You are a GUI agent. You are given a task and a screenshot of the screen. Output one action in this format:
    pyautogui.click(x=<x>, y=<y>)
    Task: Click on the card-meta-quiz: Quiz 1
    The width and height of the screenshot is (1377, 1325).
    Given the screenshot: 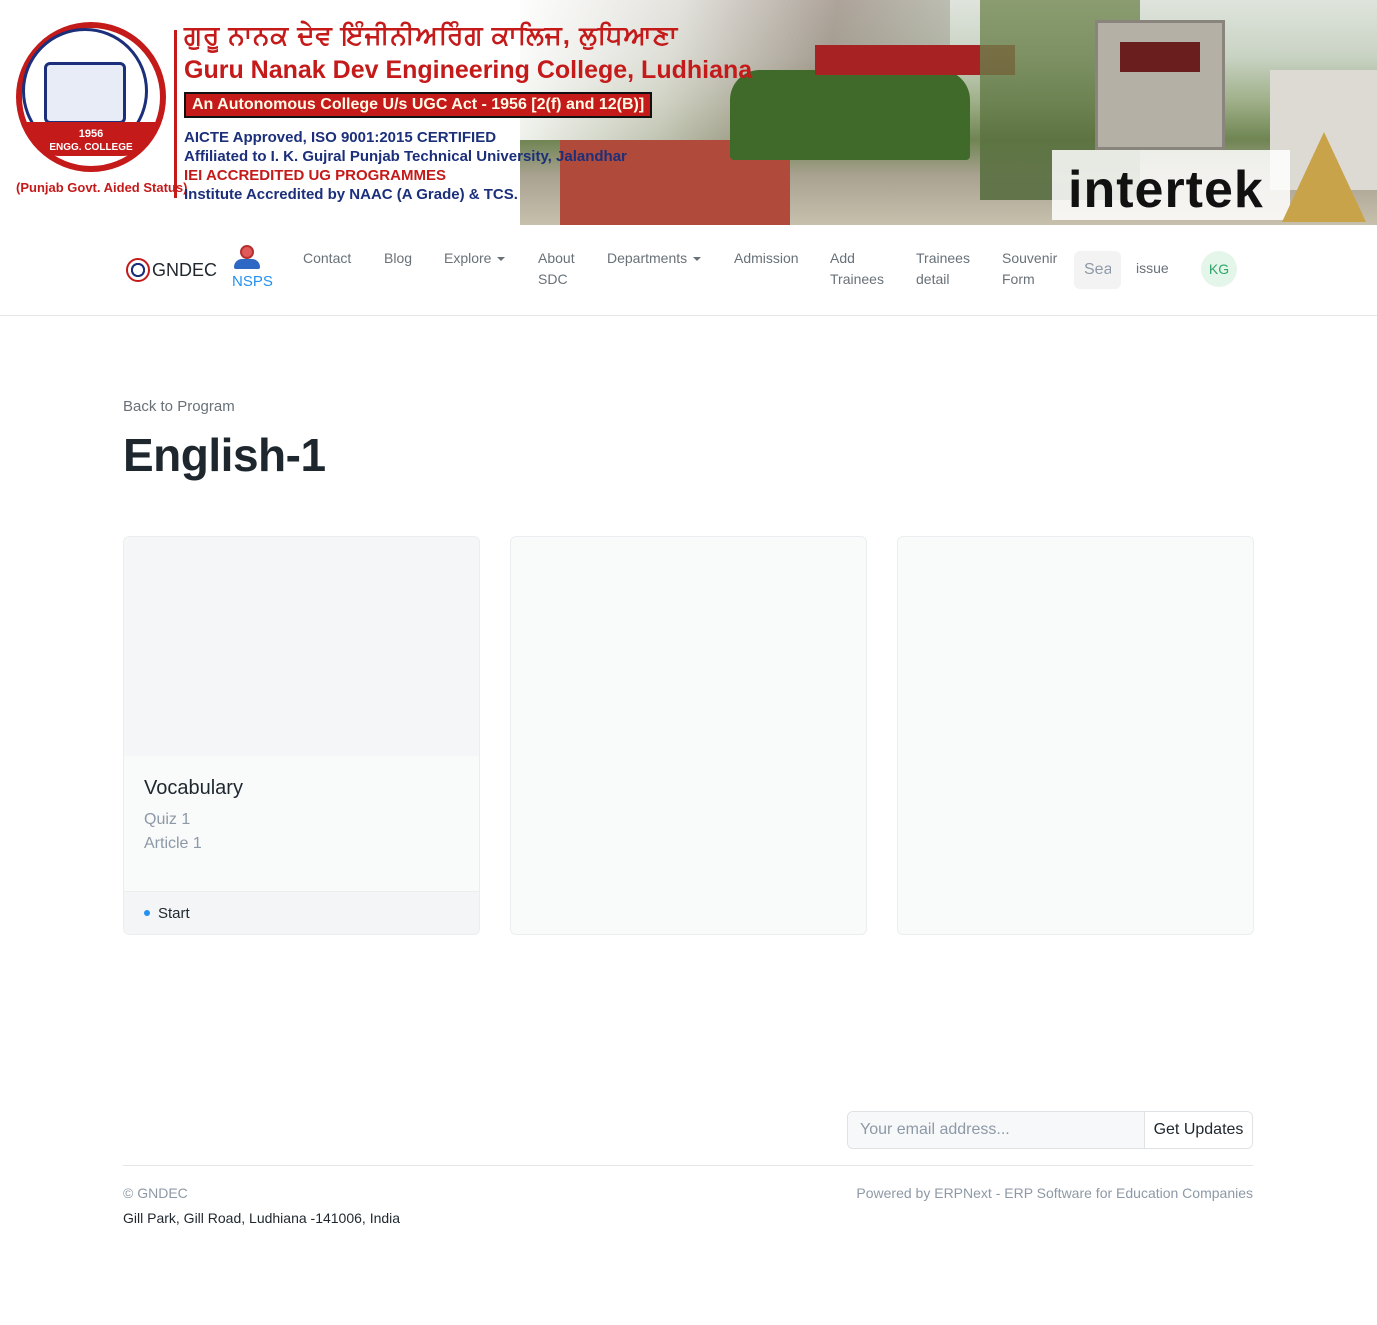 What is the action you would take?
    pyautogui.click(x=167, y=819)
    